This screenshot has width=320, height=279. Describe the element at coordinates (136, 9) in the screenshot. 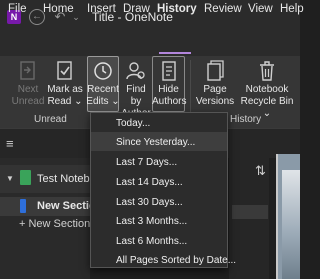

I see `tab-draw: Draw` at that location.